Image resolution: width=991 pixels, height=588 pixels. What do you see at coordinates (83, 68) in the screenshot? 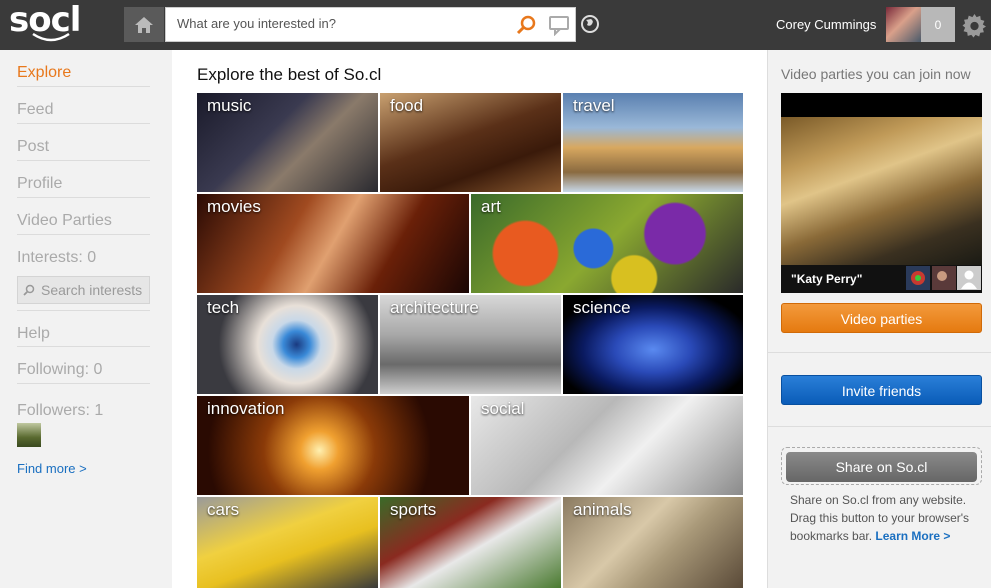
I see `nav-explore: Explore` at bounding box center [83, 68].